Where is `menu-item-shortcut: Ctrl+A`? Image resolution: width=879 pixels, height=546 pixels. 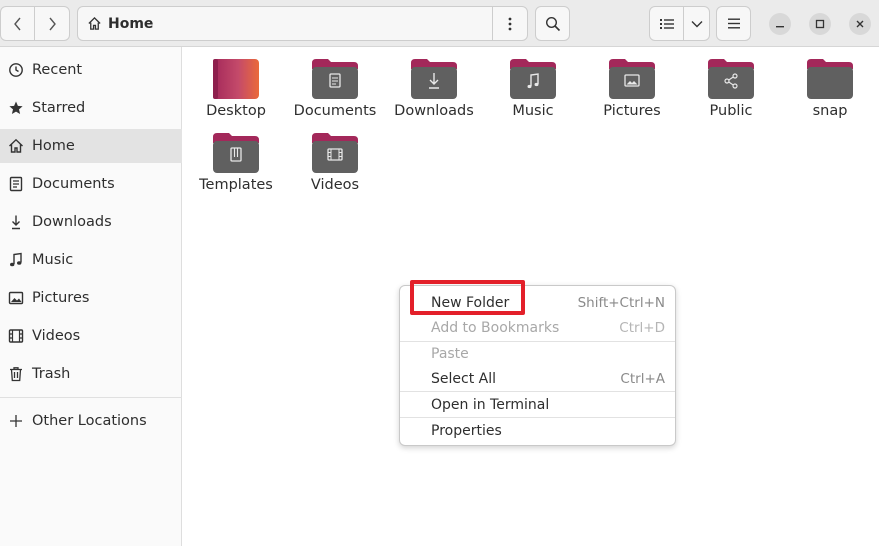
menu-item-shortcut: Ctrl+A is located at coordinates (642, 378).